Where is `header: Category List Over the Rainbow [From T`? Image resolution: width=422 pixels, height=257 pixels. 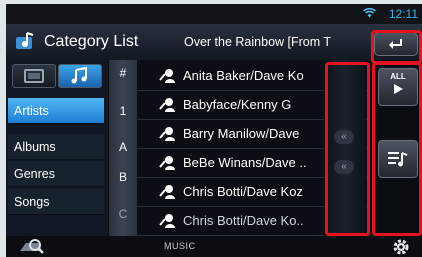
header: Category List Over the Rainbow [From T is located at coordinates (214, 42).